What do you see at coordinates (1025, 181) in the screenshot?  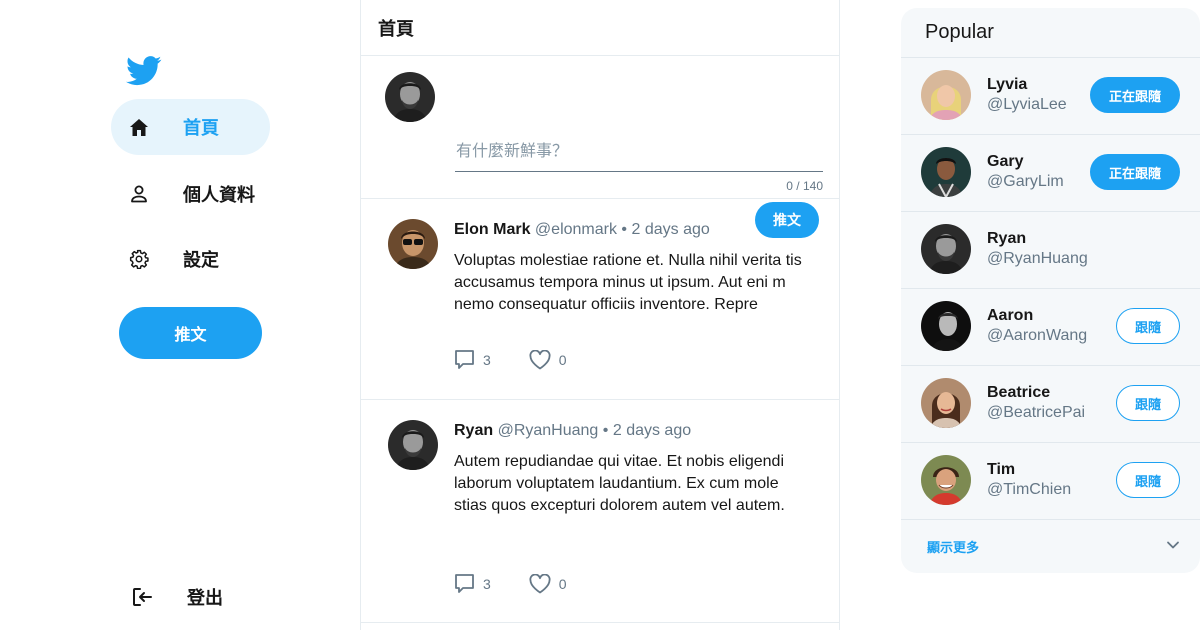 I see `user-handle: @GaryLim` at bounding box center [1025, 181].